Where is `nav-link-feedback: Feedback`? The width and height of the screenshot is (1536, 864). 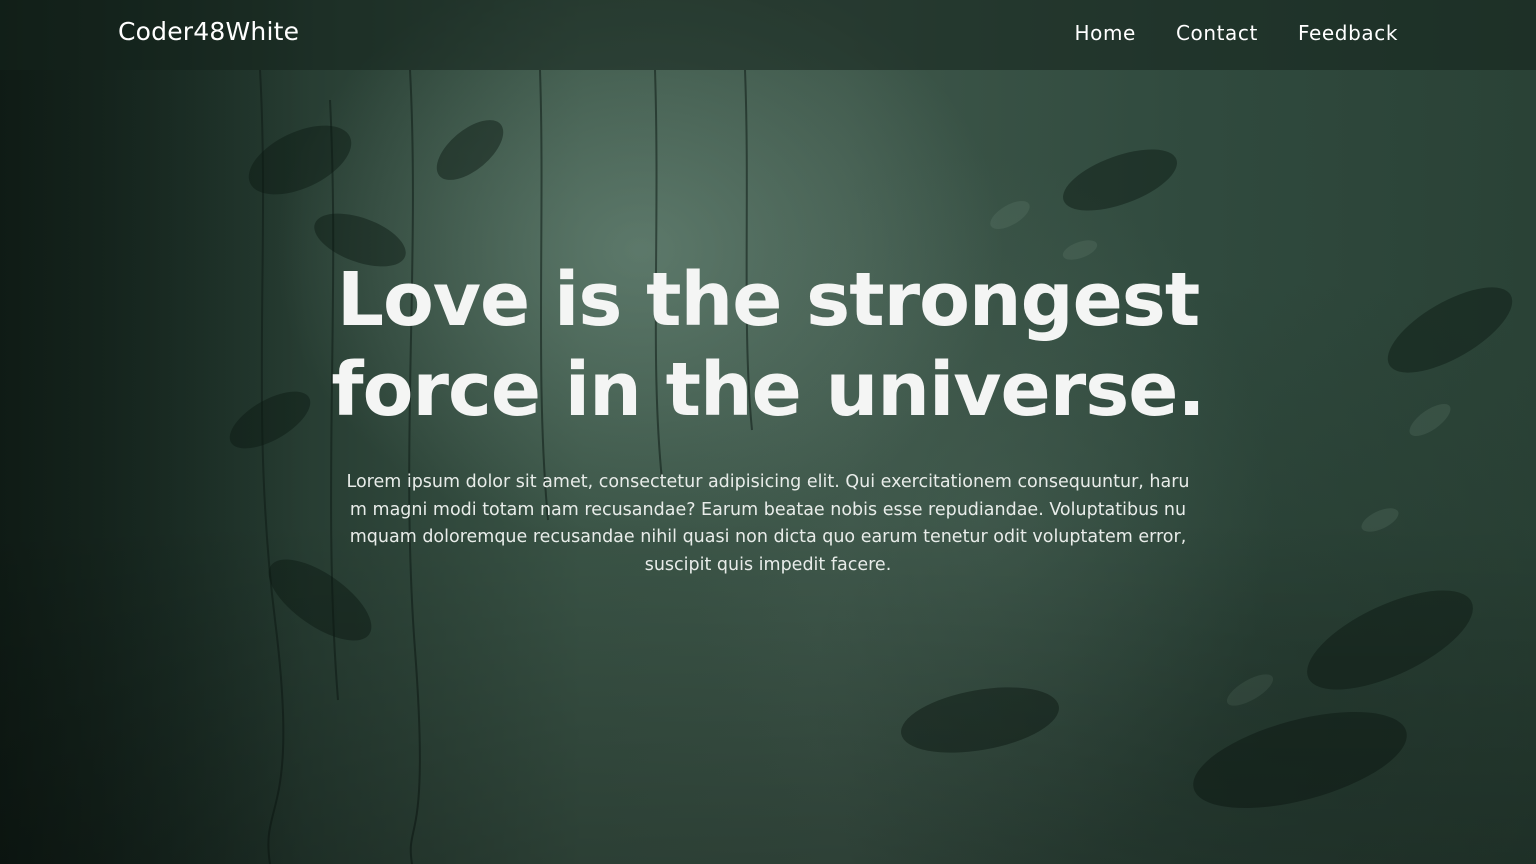
nav-link-feedback: Feedback is located at coordinates (1348, 33).